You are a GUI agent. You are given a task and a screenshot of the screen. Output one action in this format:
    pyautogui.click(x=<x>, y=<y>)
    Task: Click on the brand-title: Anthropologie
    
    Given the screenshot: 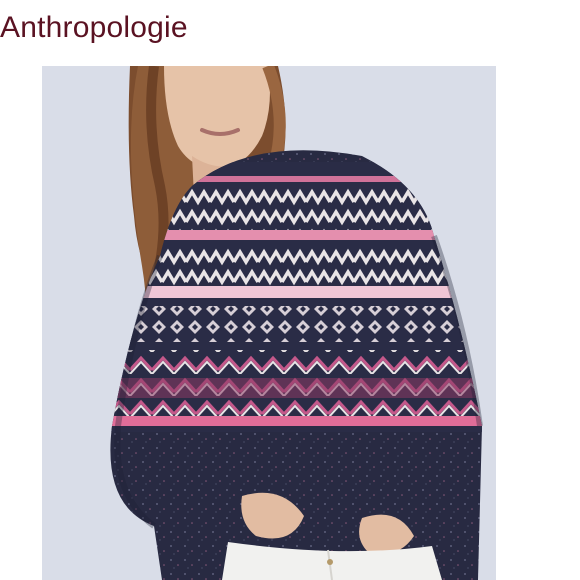 What is the action you would take?
    pyautogui.click(x=94, y=27)
    